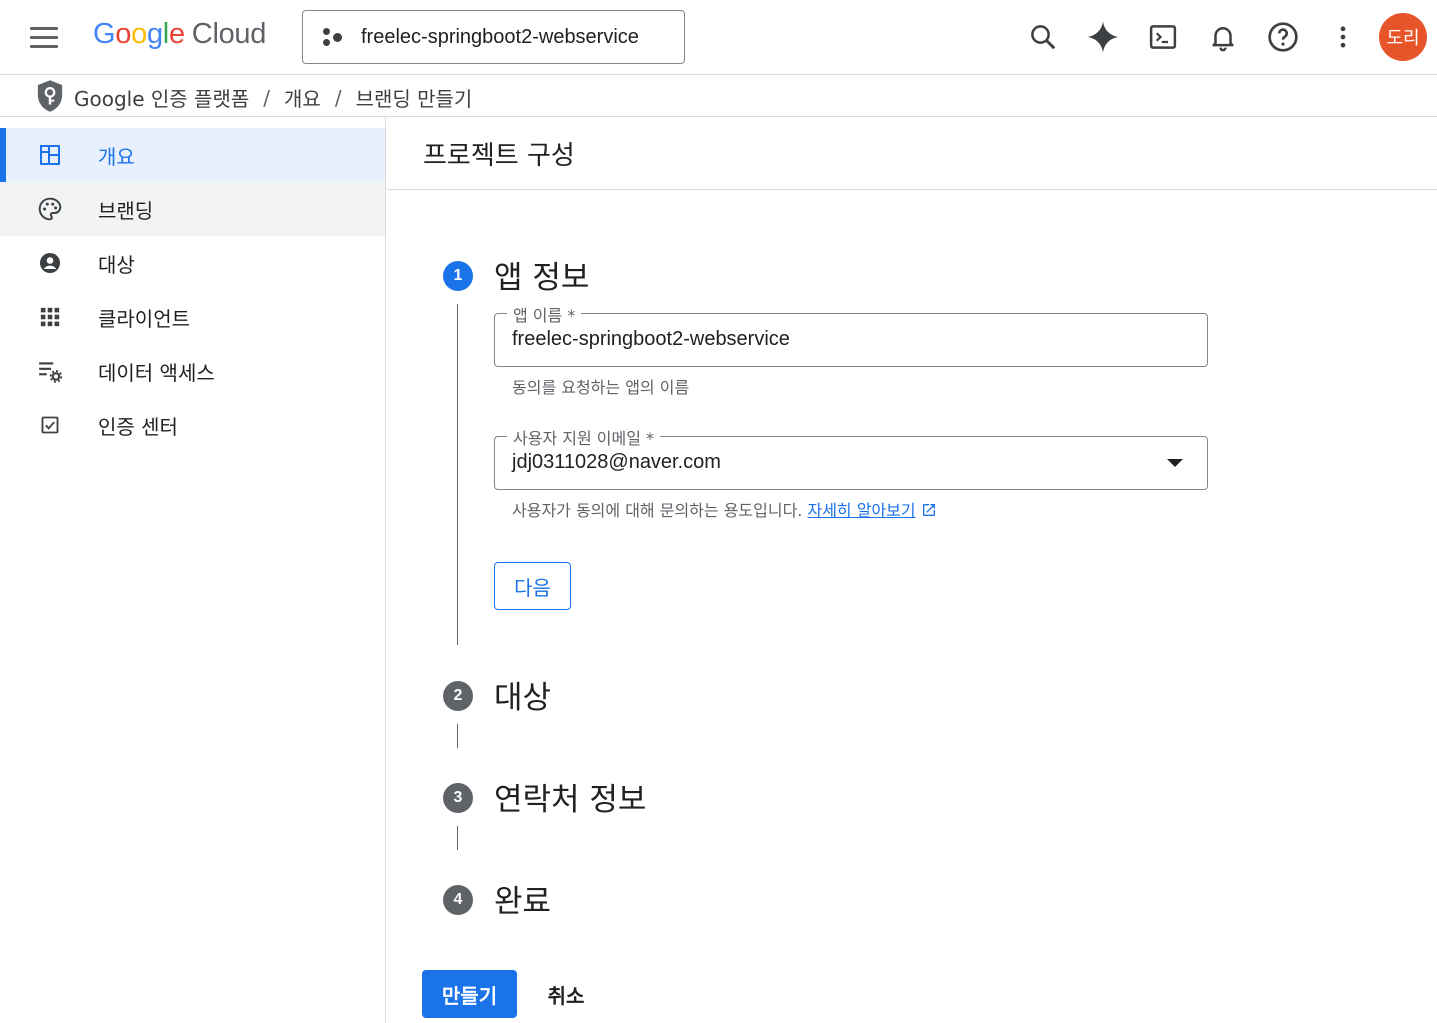  What do you see at coordinates (861, 510) in the screenshot?
I see `learn-more-link: 자세히 알아보기` at bounding box center [861, 510].